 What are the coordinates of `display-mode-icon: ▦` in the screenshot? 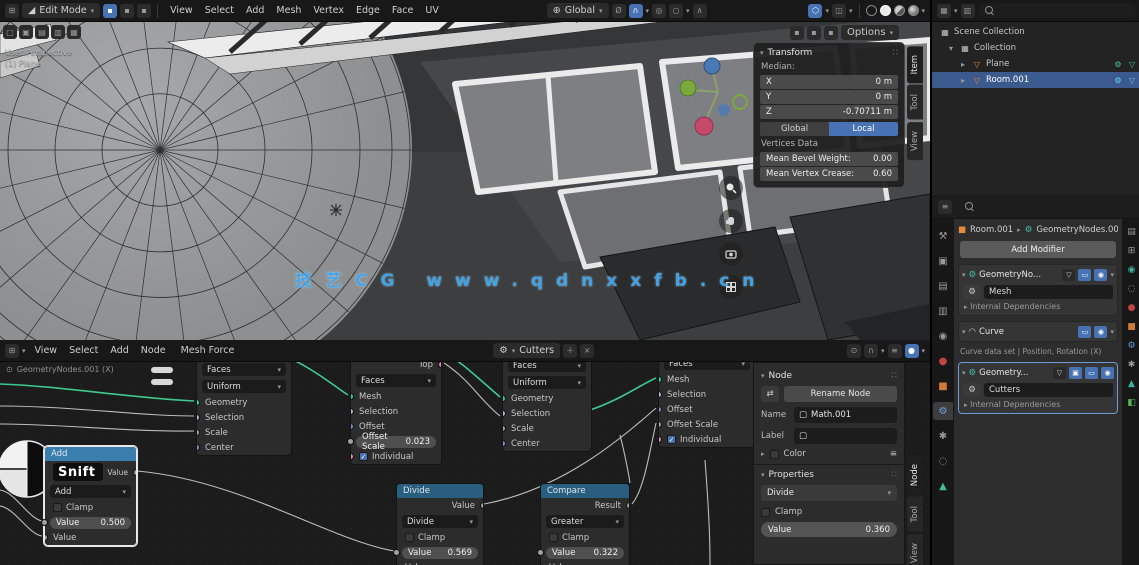 It's located at (944, 10).